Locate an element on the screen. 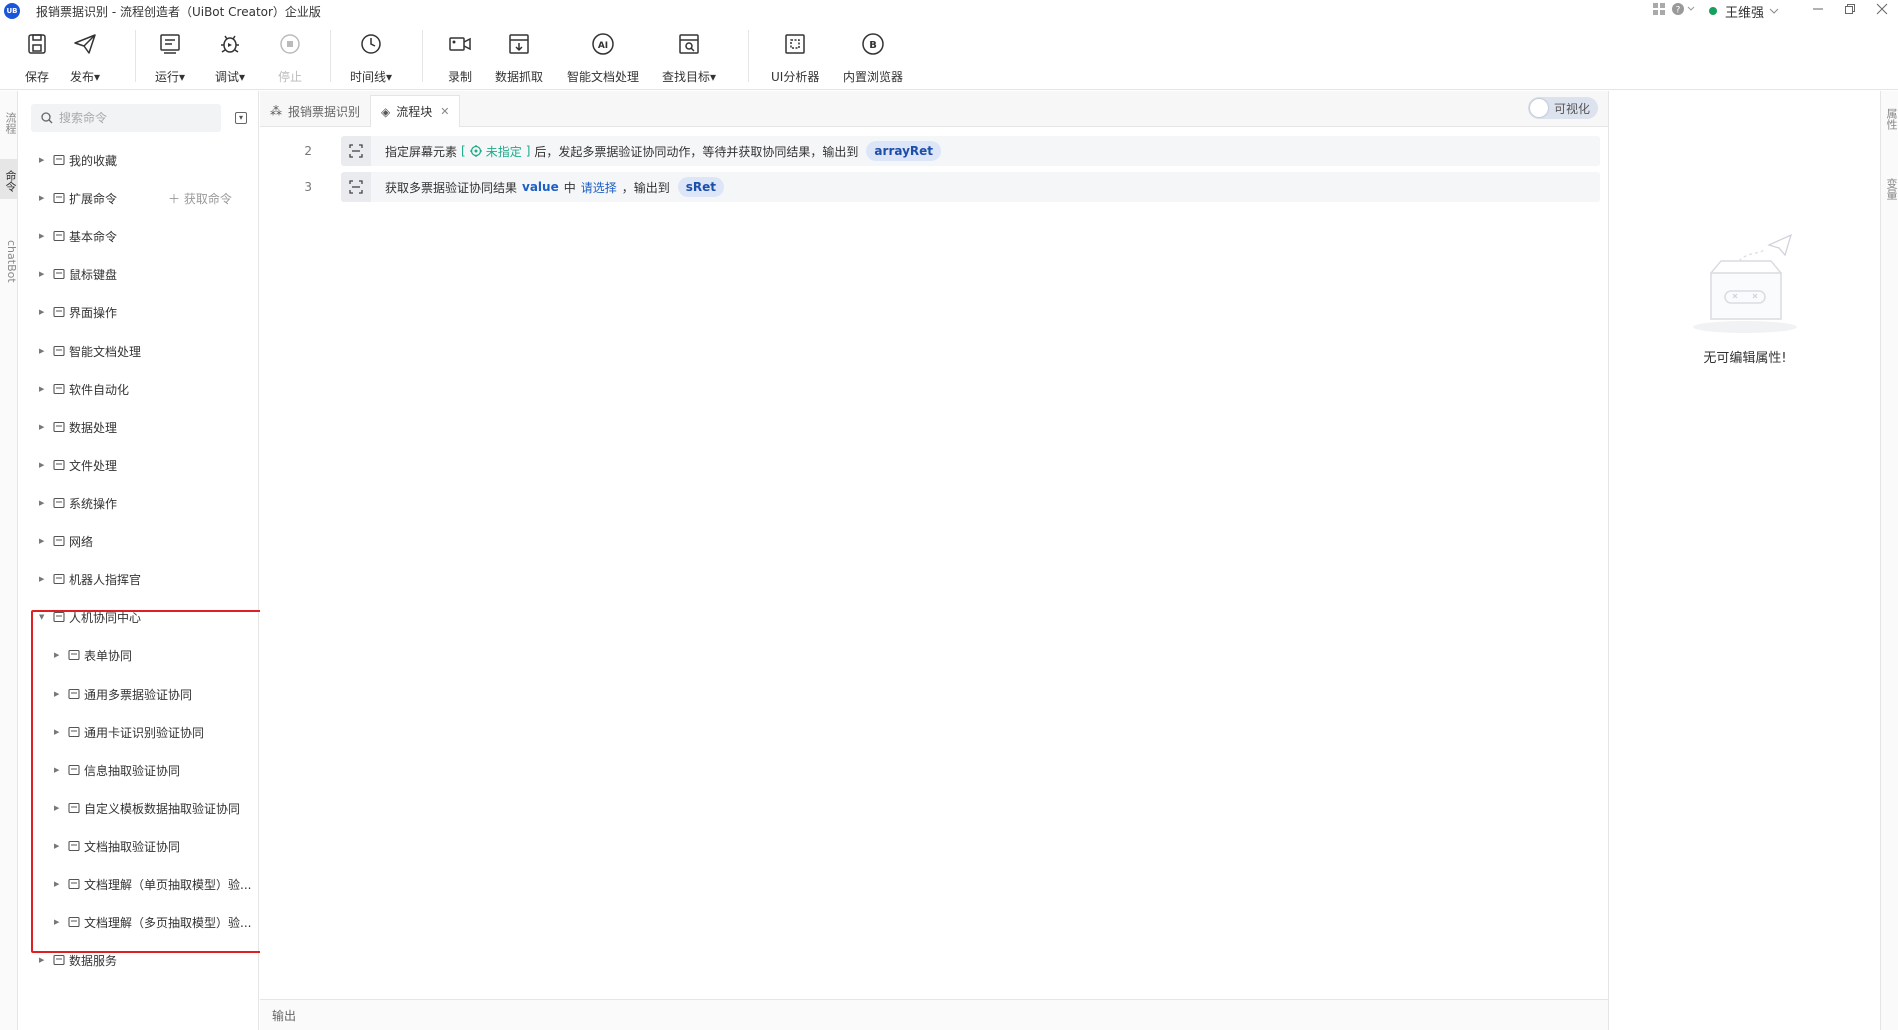 The width and height of the screenshot is (1898, 1030). run-icon is located at coordinates (170, 44).